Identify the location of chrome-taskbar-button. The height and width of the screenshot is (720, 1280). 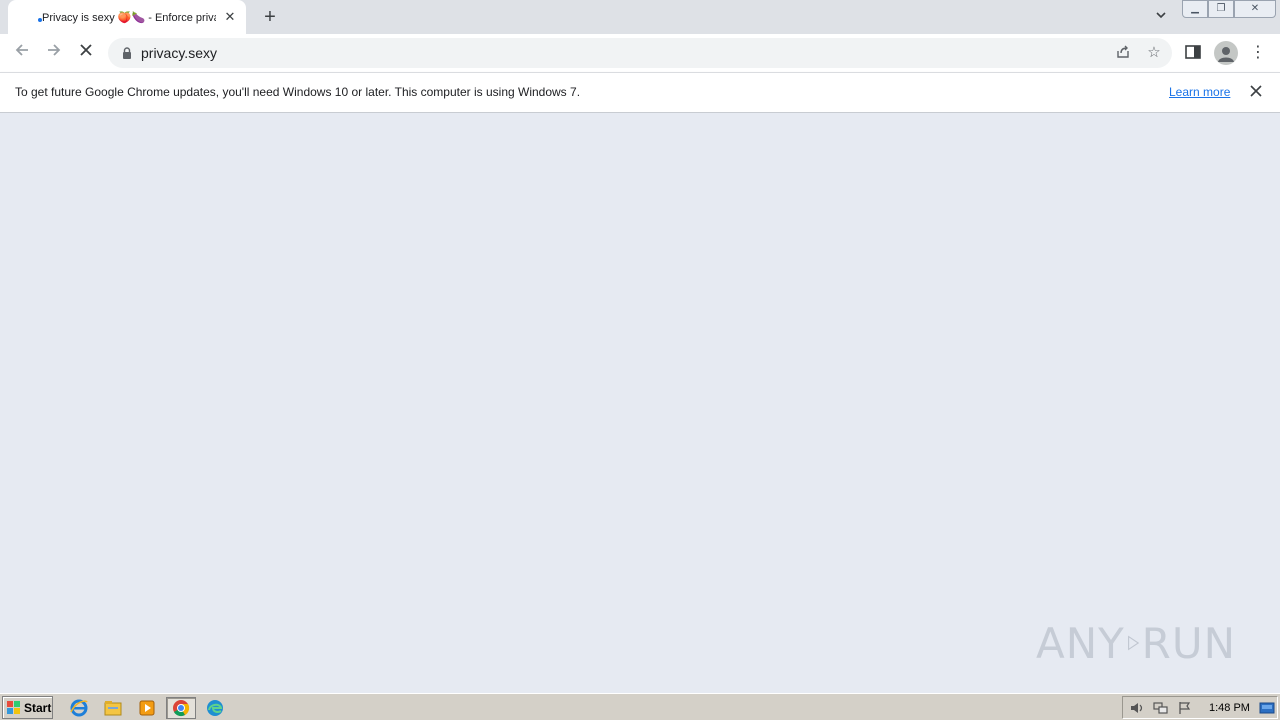
(181, 708).